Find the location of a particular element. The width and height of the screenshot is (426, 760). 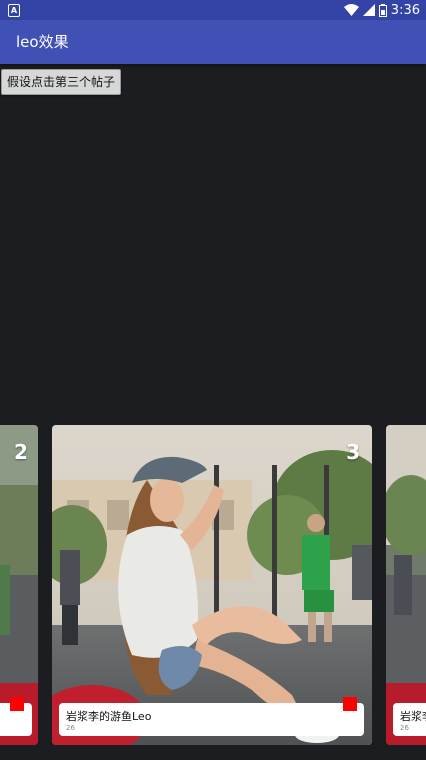

post-number: 2 is located at coordinates (21, 452).